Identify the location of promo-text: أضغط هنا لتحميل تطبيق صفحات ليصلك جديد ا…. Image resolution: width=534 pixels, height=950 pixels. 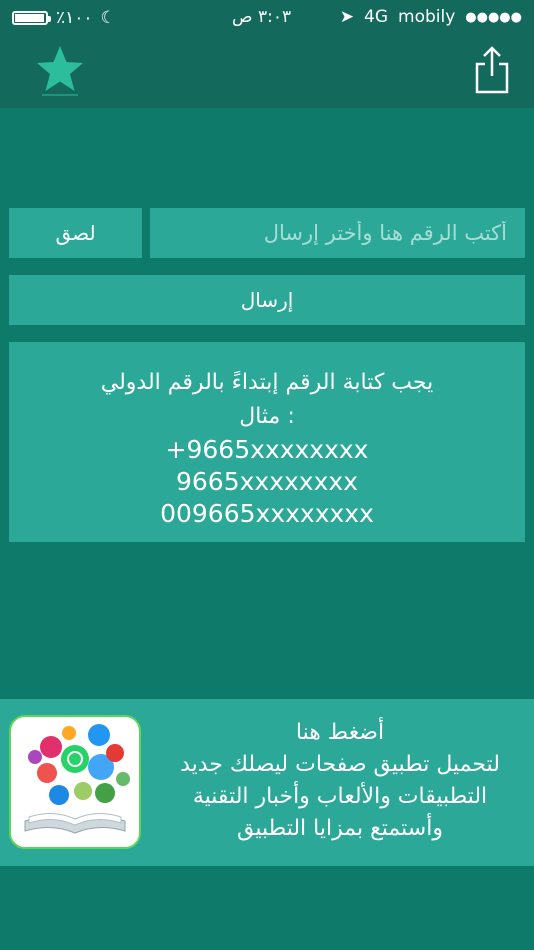
(340, 781).